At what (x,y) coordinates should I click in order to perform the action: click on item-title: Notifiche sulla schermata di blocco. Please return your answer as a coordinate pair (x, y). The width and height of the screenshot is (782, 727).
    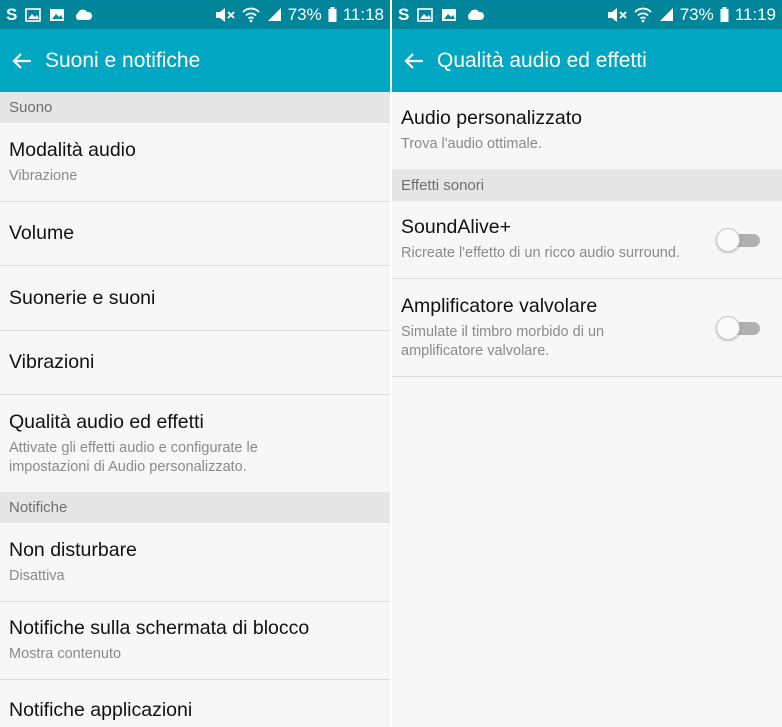
    Looking at the image, I should click on (159, 628).